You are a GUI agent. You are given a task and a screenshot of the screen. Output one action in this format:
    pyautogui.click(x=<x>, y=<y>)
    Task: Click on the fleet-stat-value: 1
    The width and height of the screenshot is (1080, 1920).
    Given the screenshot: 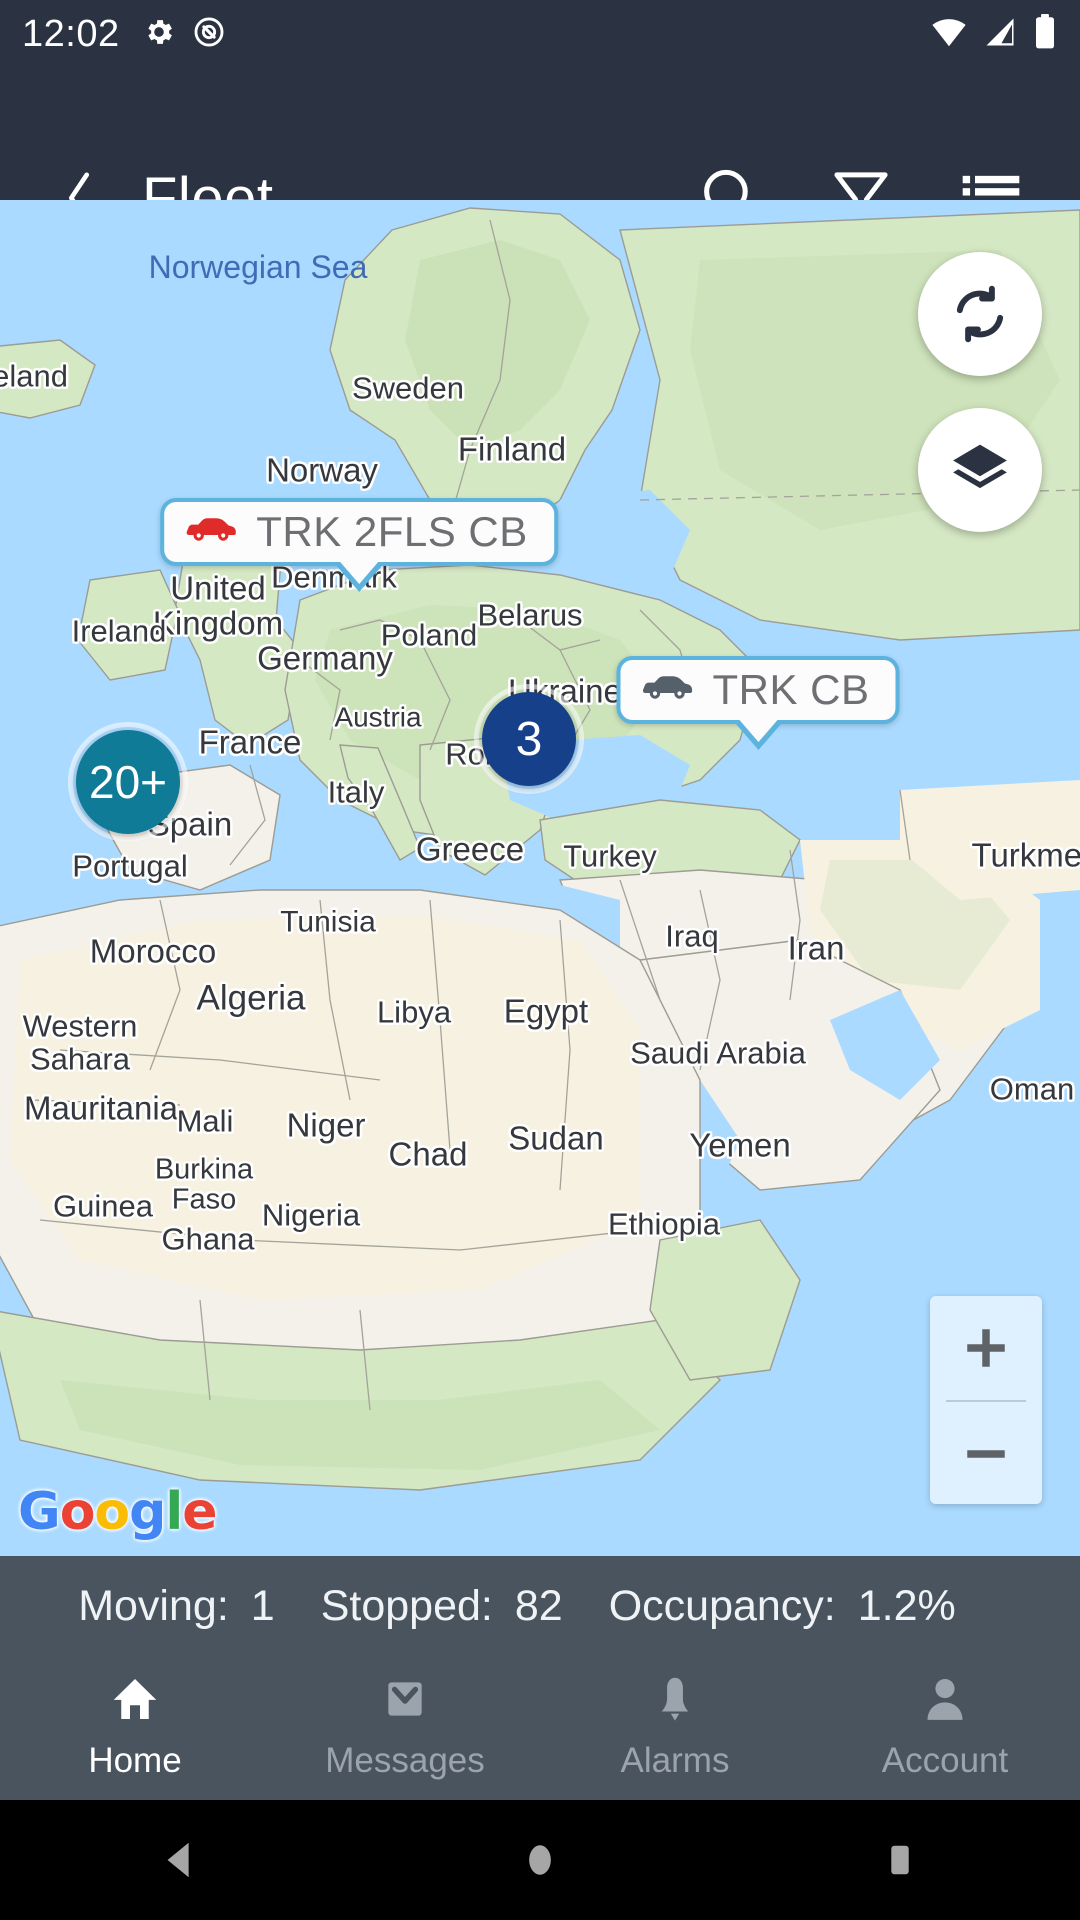 What is the action you would take?
    pyautogui.click(x=262, y=1605)
    